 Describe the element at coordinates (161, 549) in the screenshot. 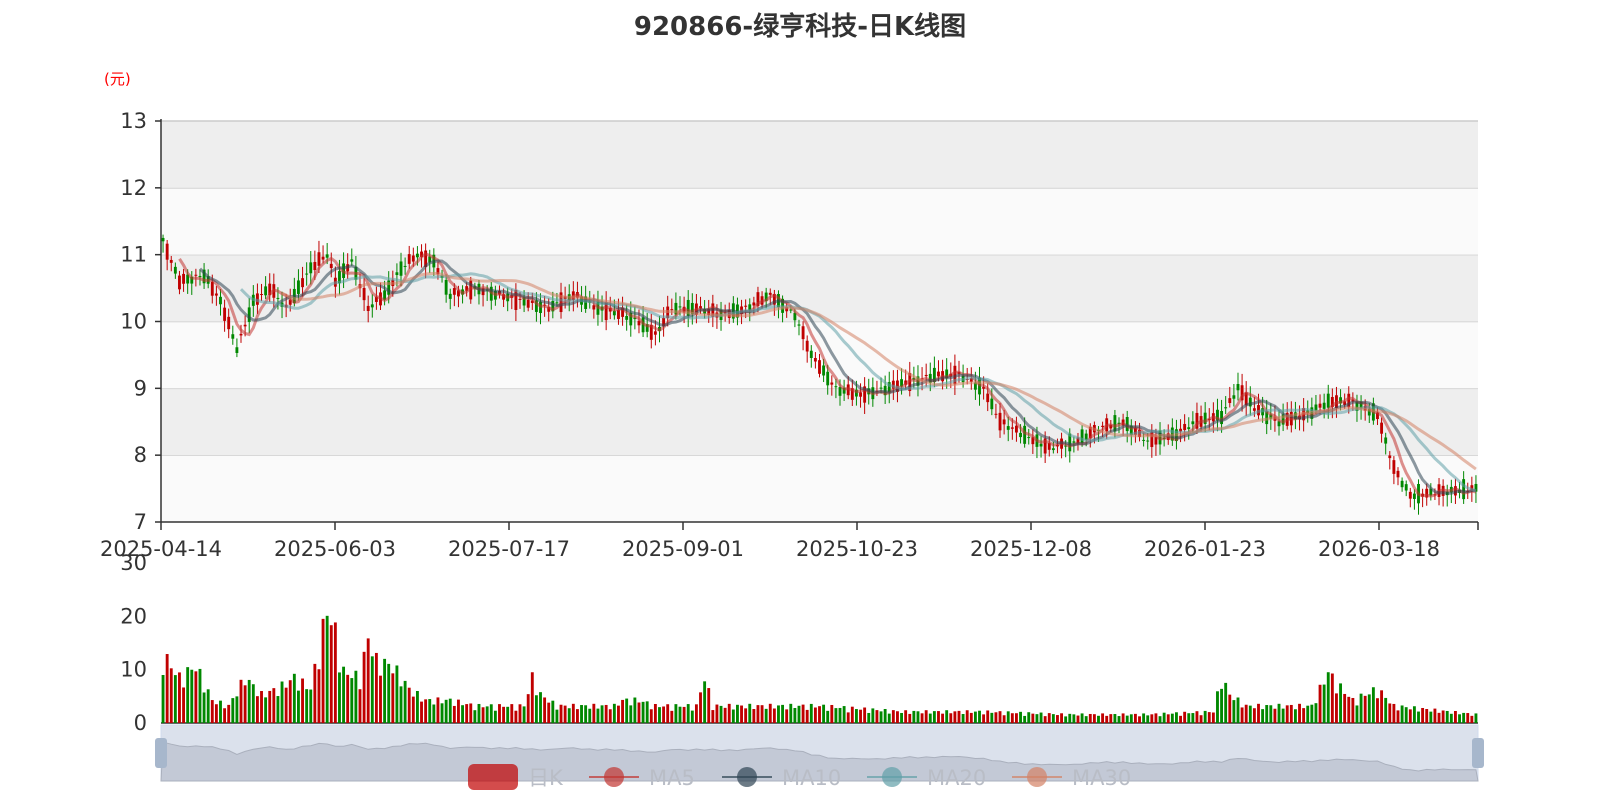

I see `x-tick-label: 2025-04-14` at that location.